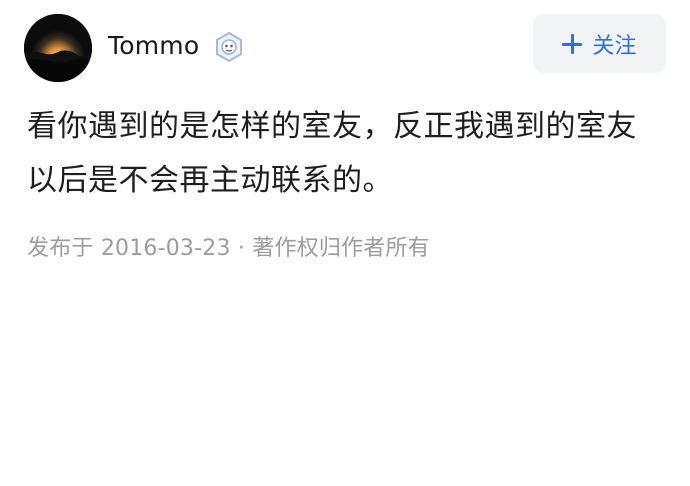 The height and width of the screenshot is (486, 690). I want to click on avatar, so click(58, 48).